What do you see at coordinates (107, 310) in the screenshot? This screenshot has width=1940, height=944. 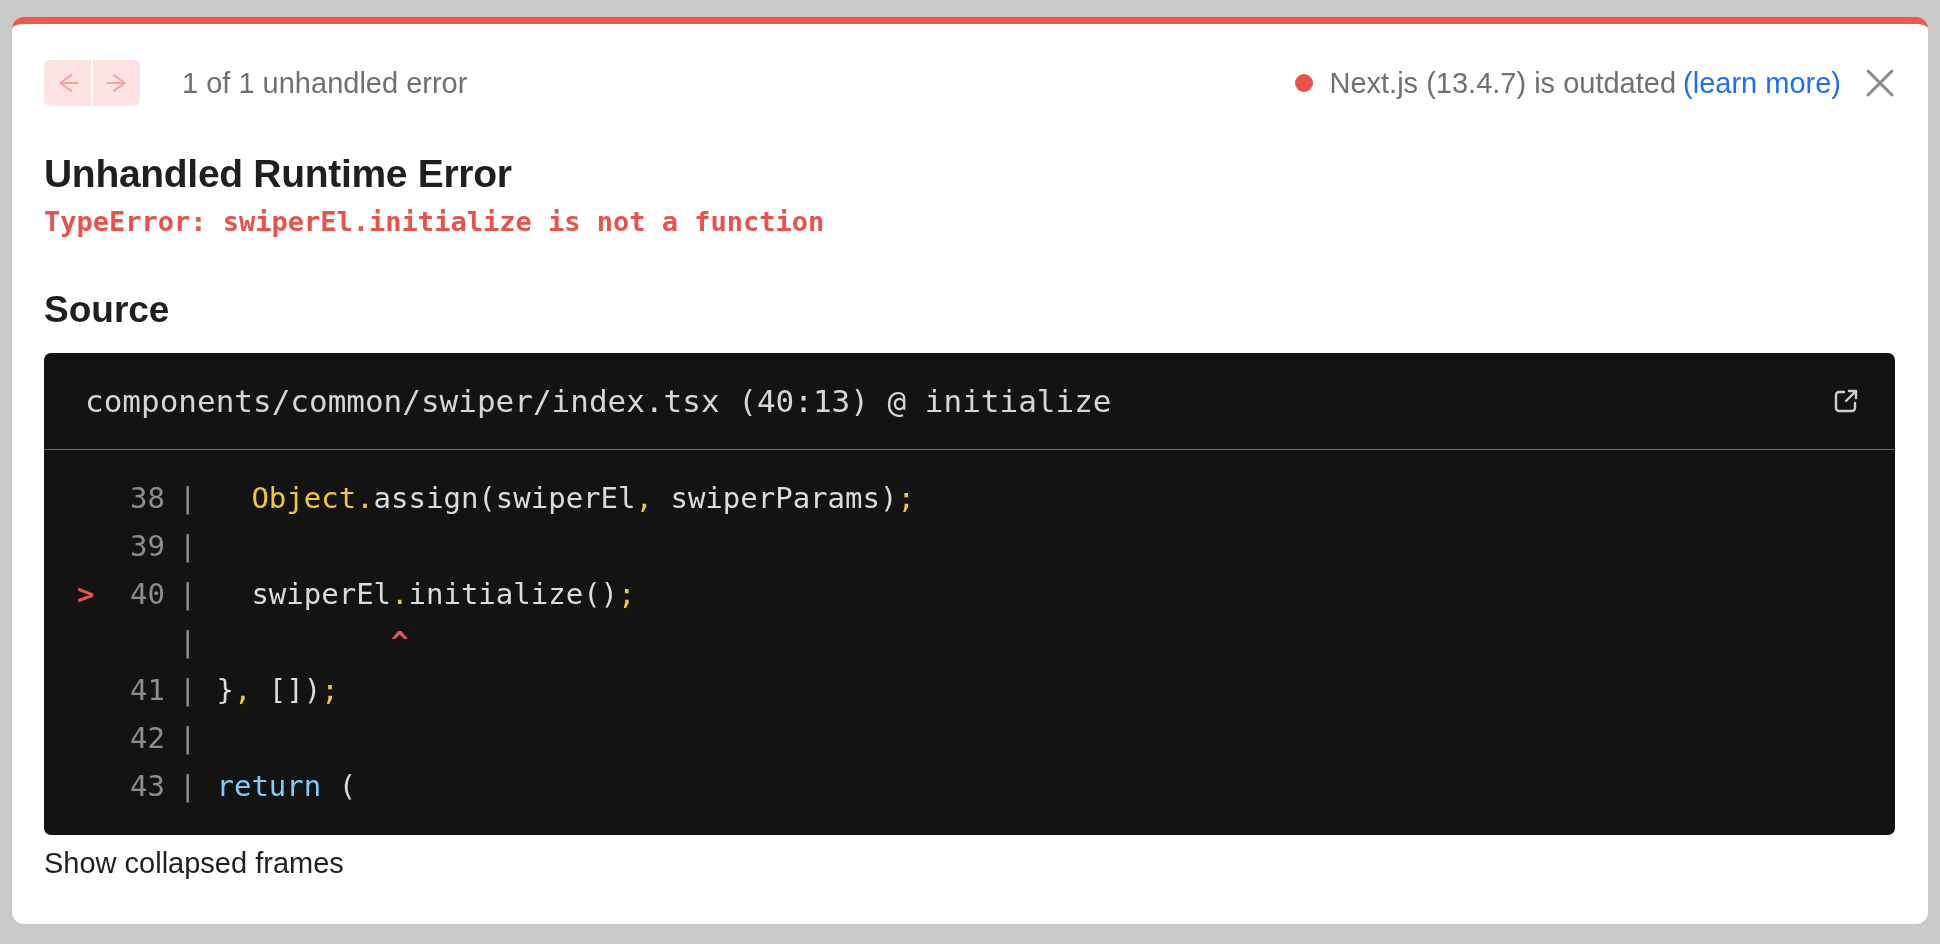 I see `section-heading: Source` at bounding box center [107, 310].